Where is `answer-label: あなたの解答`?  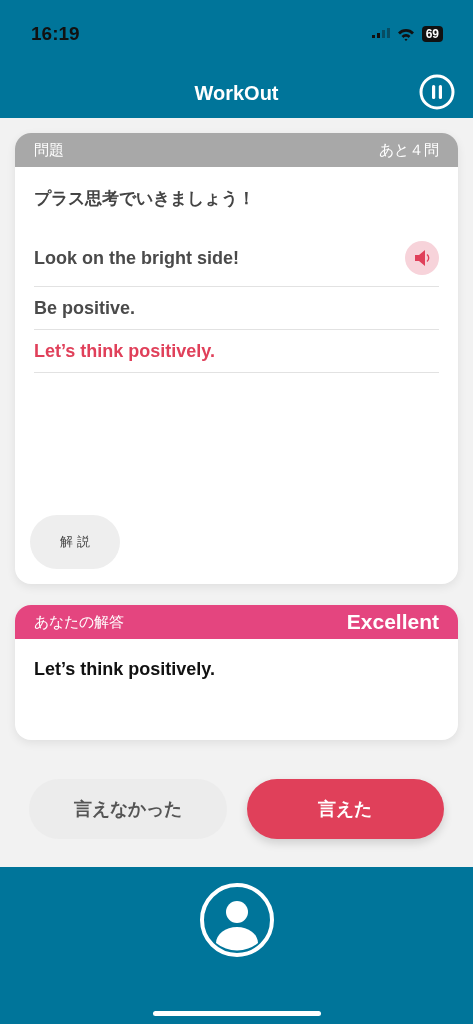
answer-label: あなたの解答 is located at coordinates (79, 622).